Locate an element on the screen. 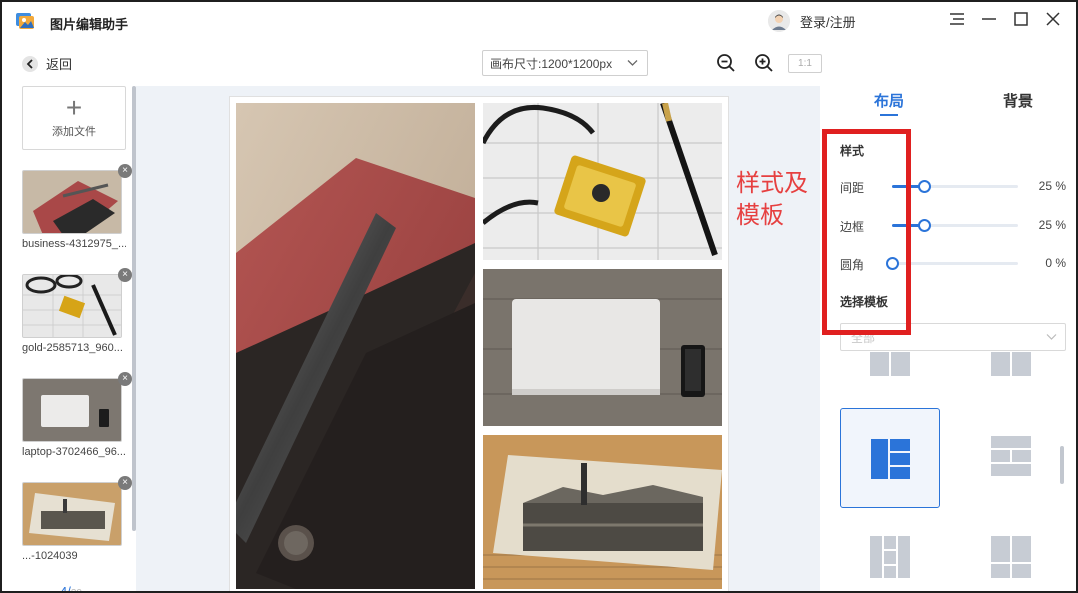  panel-scrollbar is located at coordinates (1062, 465).